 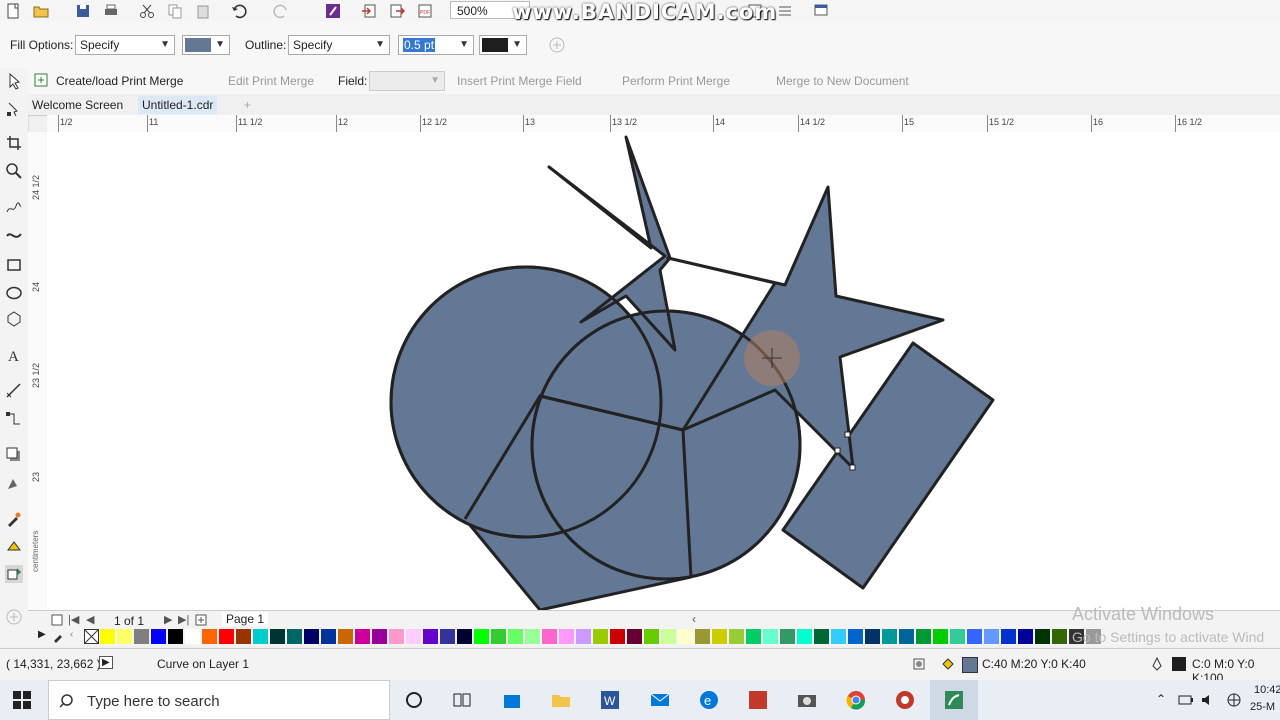 I want to click on connector-tool-icon, so click(x=14, y=419).